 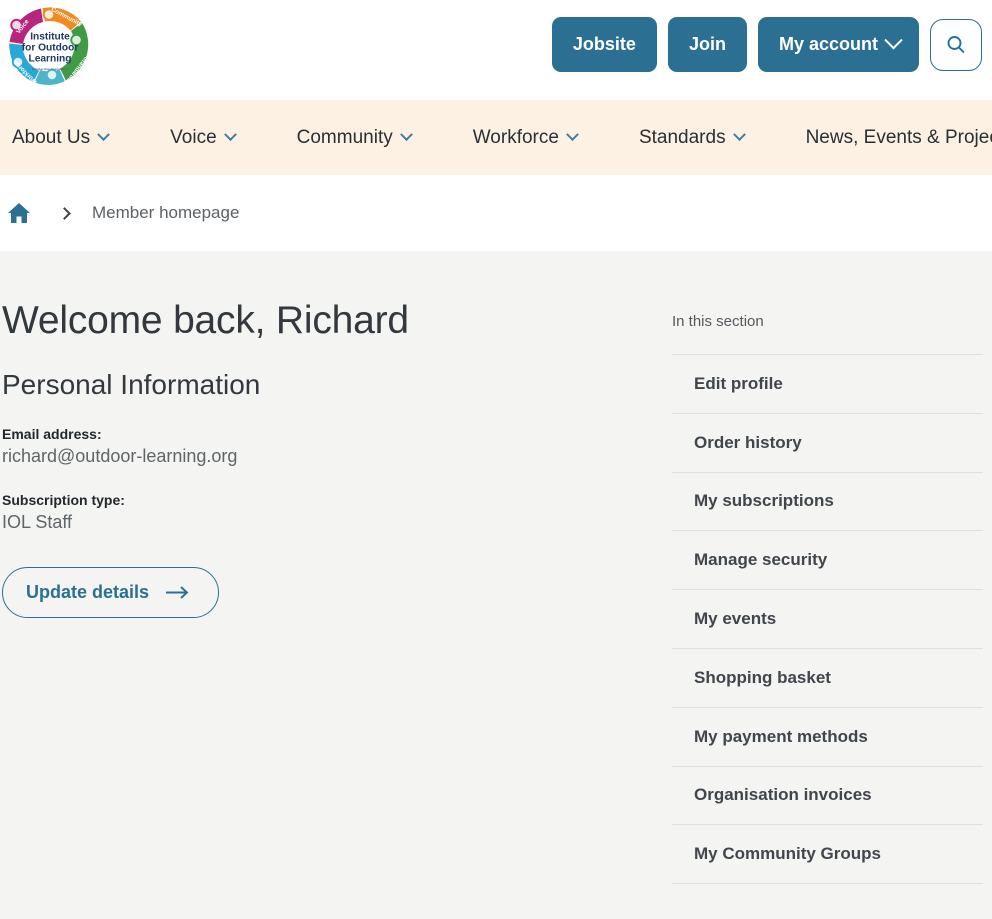 I want to click on email-address-label: Email address:, so click(x=52, y=433).